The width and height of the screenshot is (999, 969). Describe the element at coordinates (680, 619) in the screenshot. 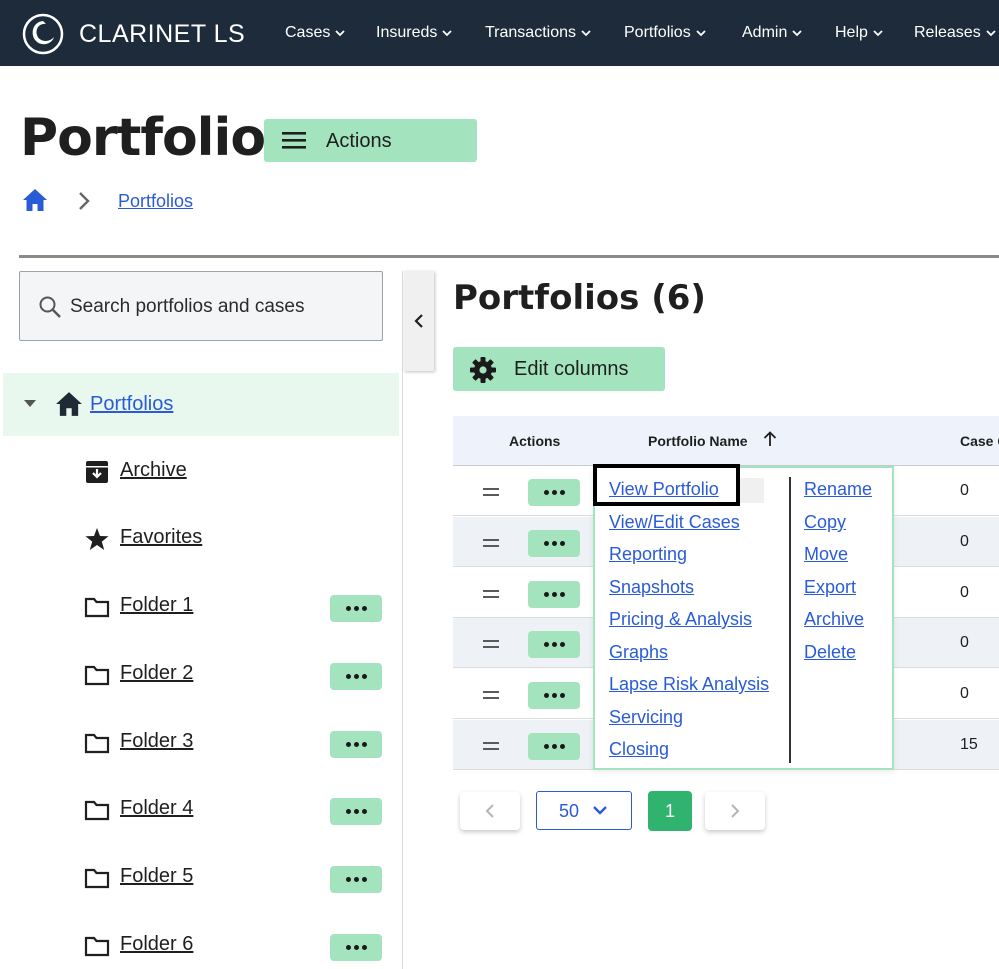

I see `menu-item-pricing-analysis: Pricing & Analysis` at that location.